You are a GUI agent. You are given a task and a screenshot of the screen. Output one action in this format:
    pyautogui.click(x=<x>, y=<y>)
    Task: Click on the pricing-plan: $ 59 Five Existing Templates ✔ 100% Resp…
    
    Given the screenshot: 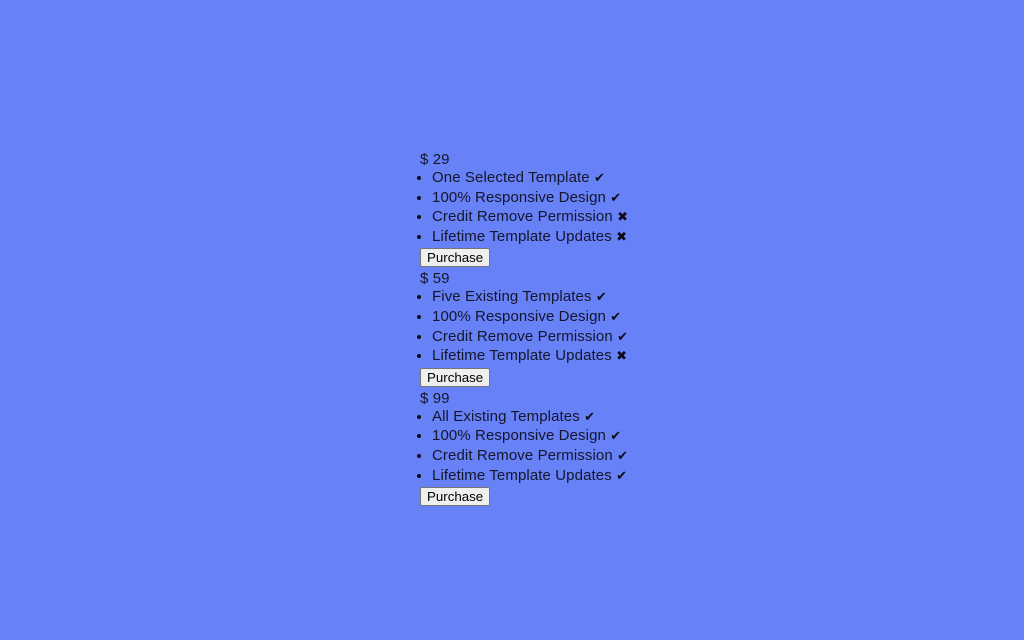 What is the action you would take?
    pyautogui.click(x=620, y=328)
    